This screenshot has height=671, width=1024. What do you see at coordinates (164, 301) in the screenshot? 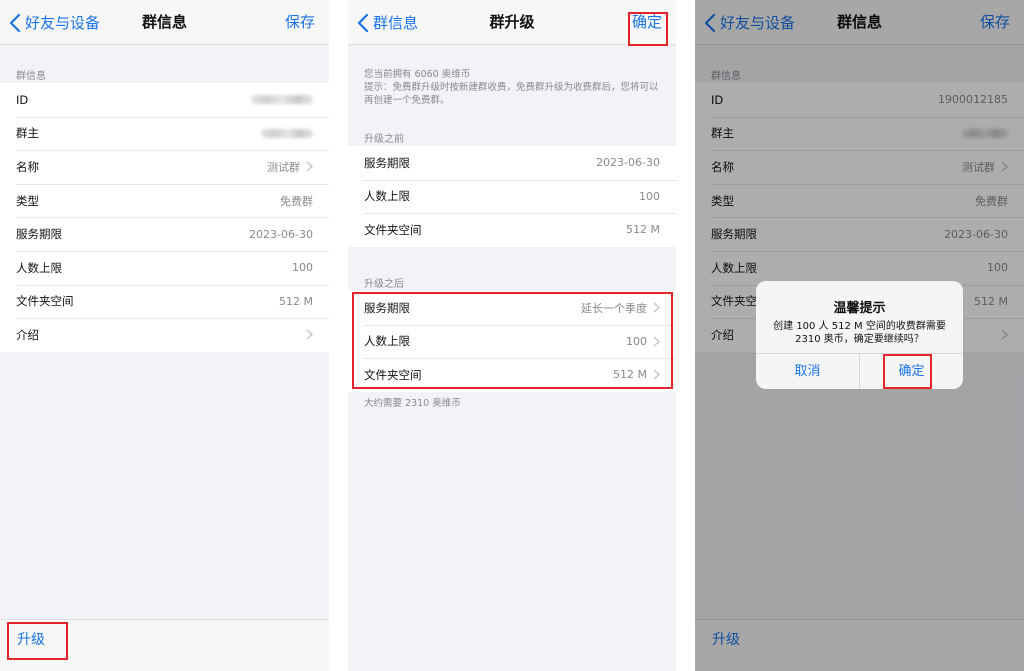
I see `row-folder-space: 文件夹空间 512 M` at bounding box center [164, 301].